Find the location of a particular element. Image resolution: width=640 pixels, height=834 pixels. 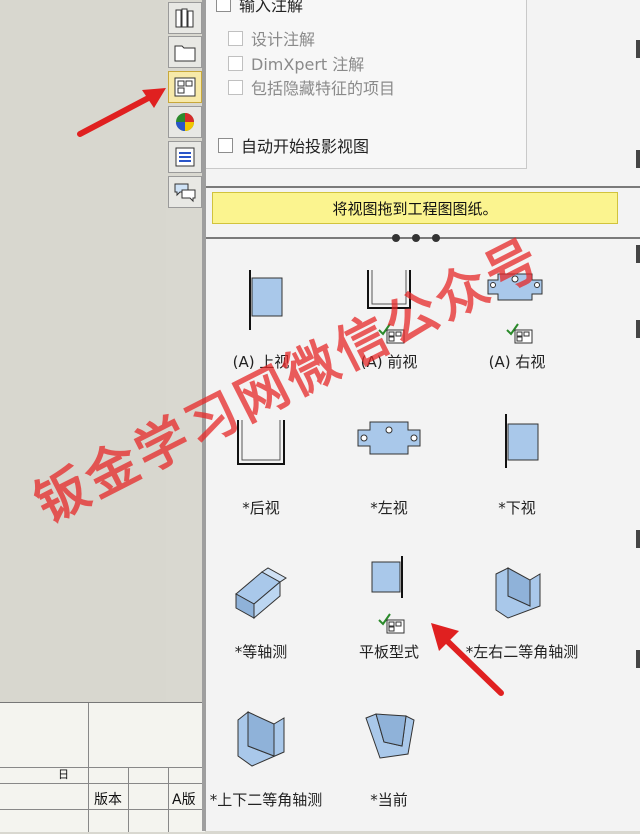

view-label: *后视 is located at coordinates (261, 508).